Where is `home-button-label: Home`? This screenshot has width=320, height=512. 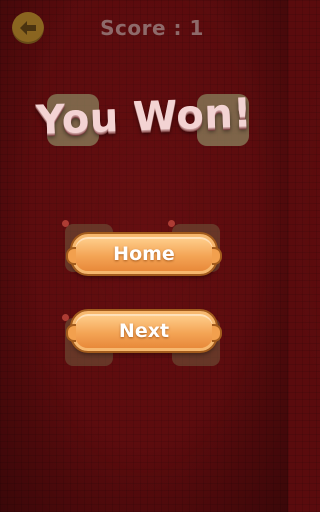
home-button-label: Home is located at coordinates (144, 254).